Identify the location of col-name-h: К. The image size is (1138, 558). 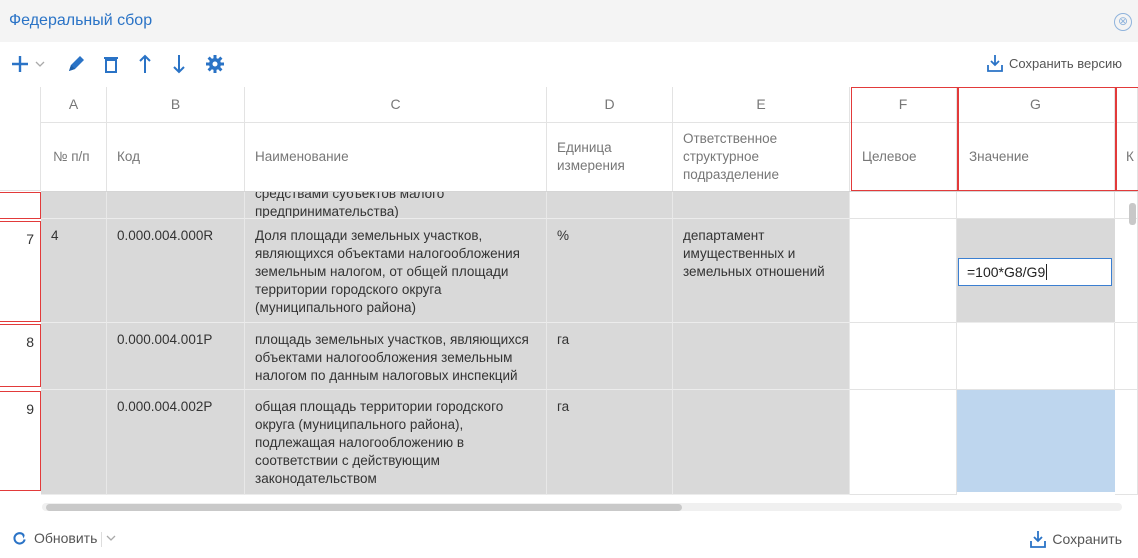
(1126, 157).